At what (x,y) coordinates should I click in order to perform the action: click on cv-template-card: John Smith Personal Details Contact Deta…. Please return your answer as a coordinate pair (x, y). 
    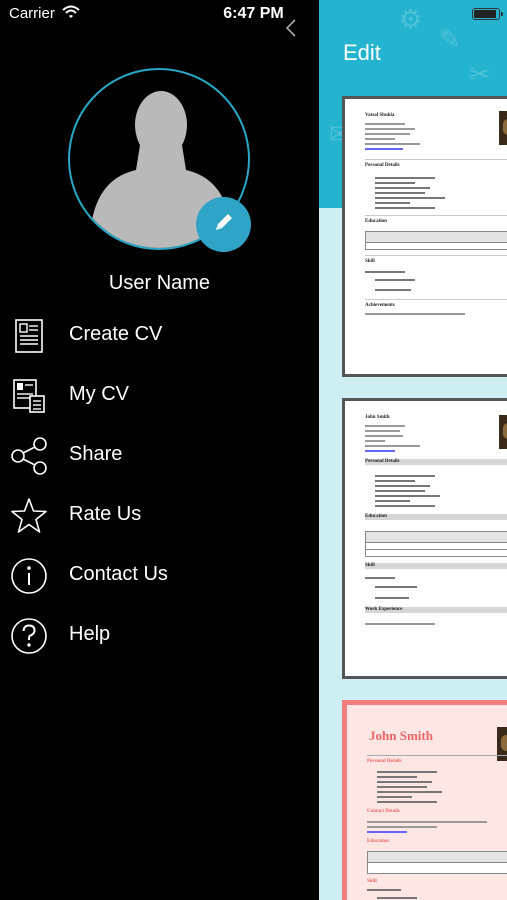
    Looking at the image, I should click on (424, 800).